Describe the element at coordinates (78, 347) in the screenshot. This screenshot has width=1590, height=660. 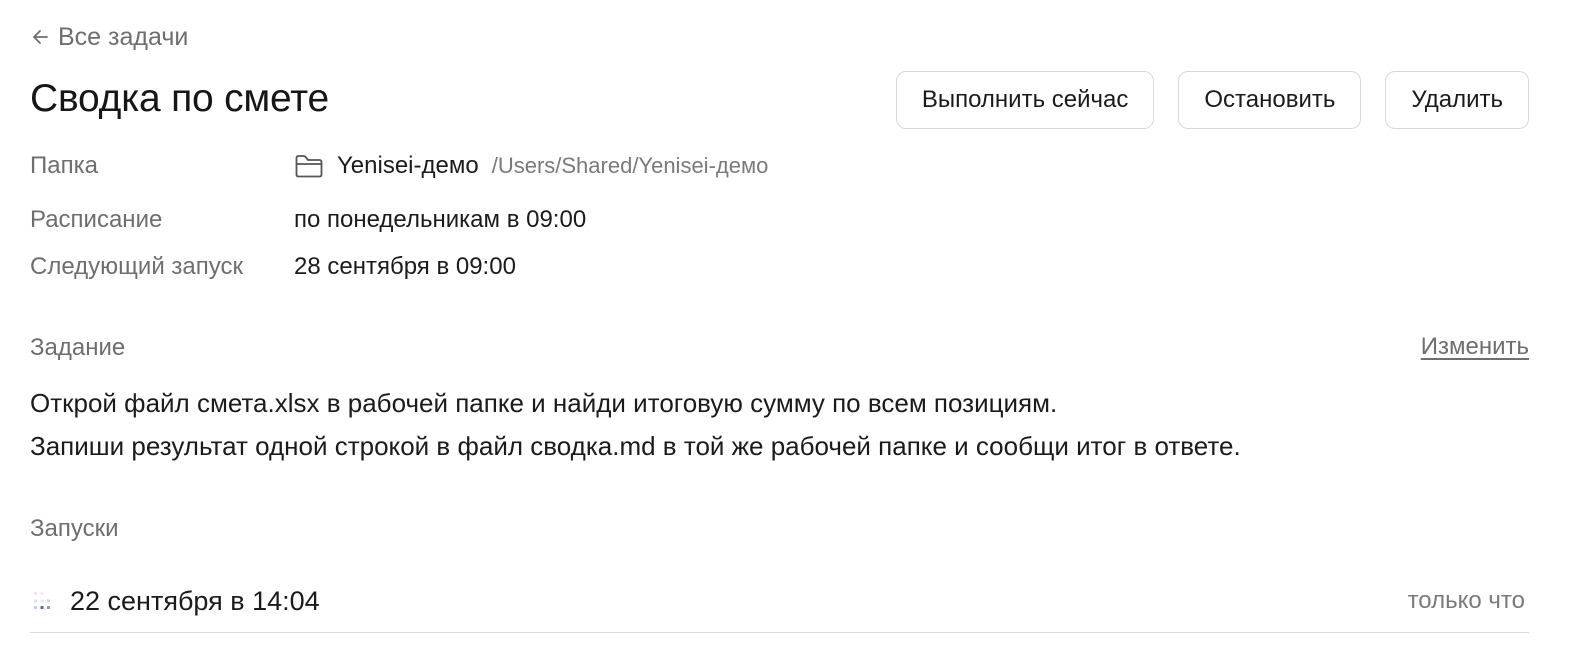
I see `task-section-label: Задание` at that location.